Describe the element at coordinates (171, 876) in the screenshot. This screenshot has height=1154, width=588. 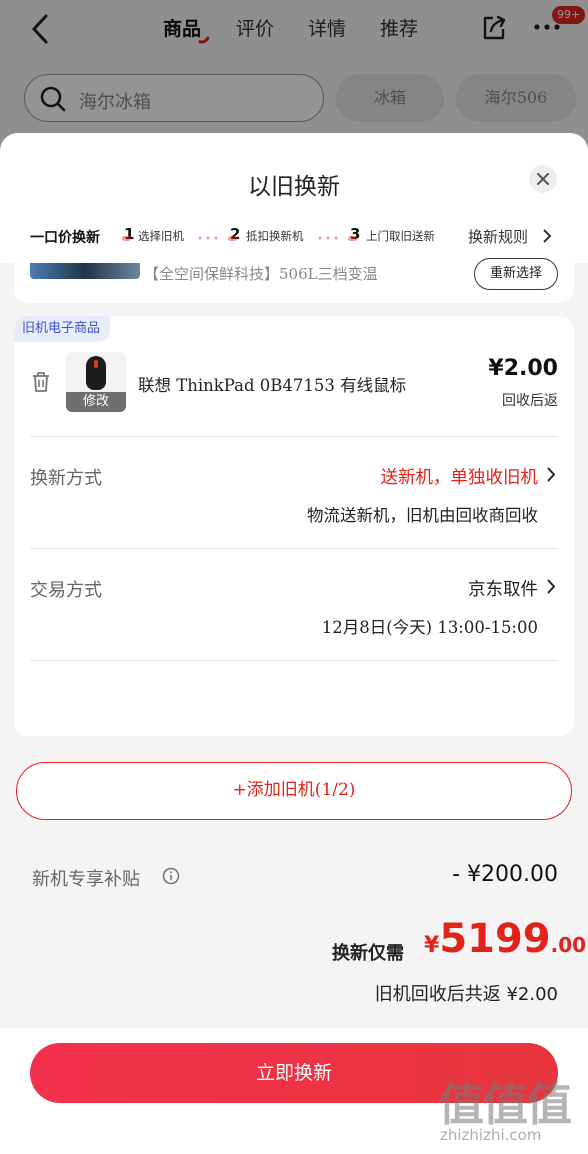
I see `info-icon` at that location.